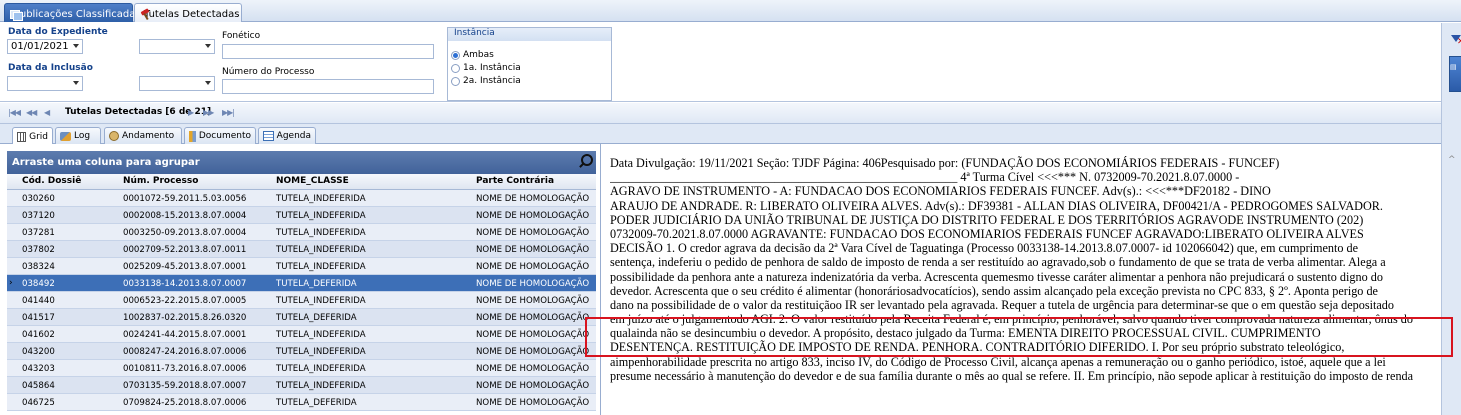  Describe the element at coordinates (38, 250) in the screenshot. I see `cell-dossie: 037802` at that location.